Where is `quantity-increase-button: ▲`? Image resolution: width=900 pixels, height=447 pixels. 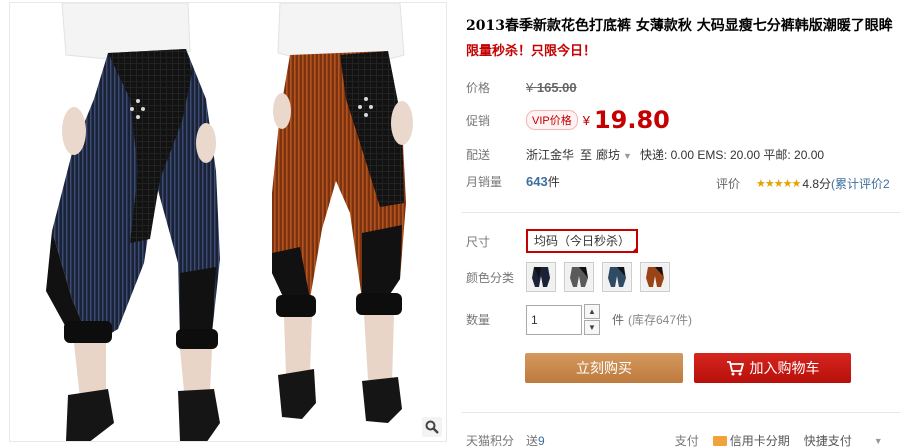
quantity-increase-button: ▲ is located at coordinates (592, 311).